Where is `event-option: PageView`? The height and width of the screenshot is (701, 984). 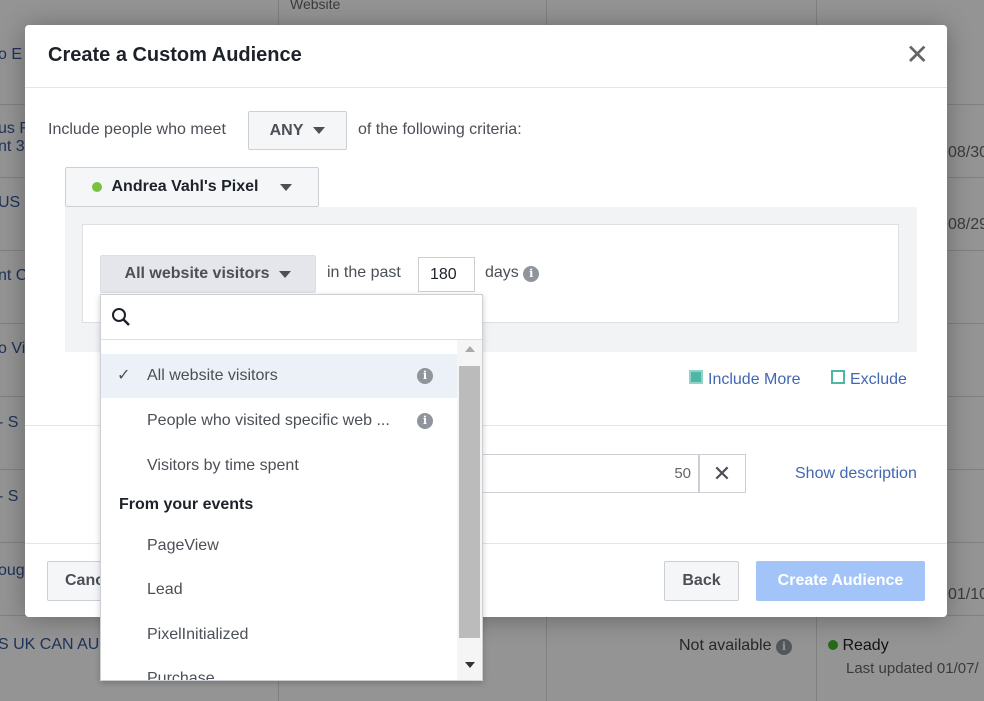
event-option: PageView is located at coordinates (279, 546).